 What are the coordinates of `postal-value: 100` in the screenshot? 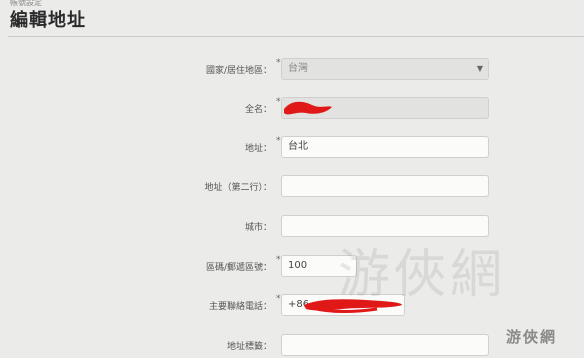 It's located at (298, 265).